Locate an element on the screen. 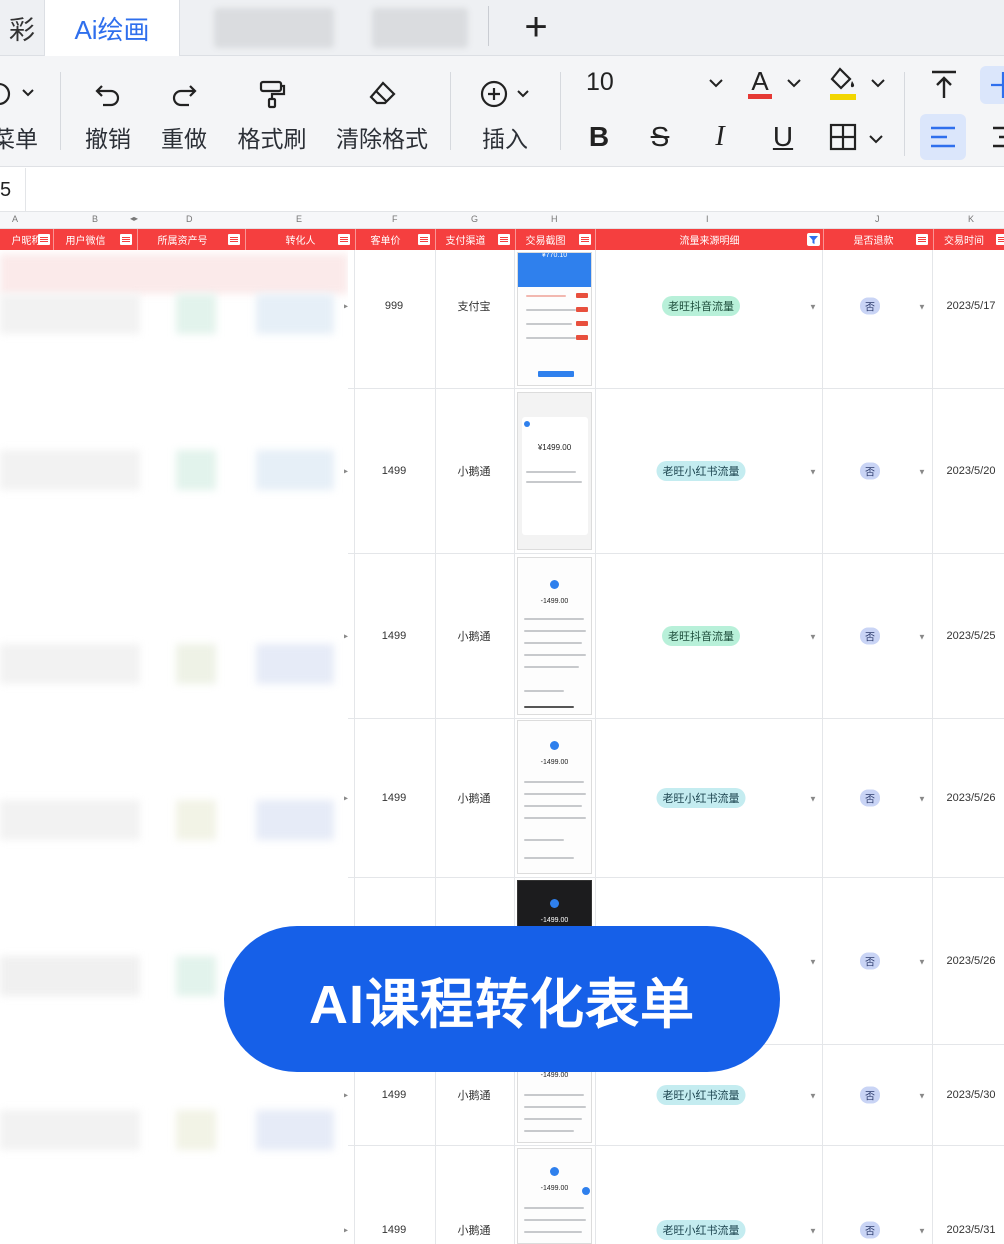 The width and height of the screenshot is (1004, 1244). date-cell: 2023/5/17 is located at coordinates (971, 306).